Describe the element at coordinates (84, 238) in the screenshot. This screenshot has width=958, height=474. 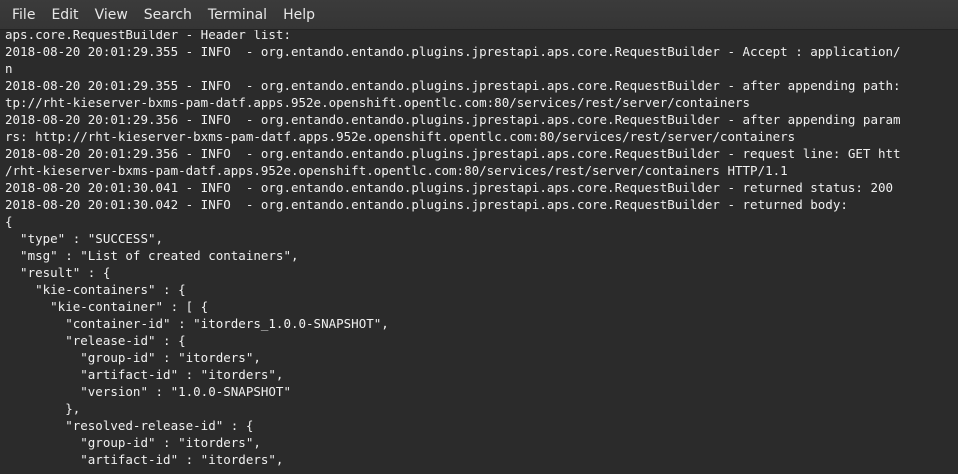
I see `terminal-line: "type" : "SUCCESS",` at that location.